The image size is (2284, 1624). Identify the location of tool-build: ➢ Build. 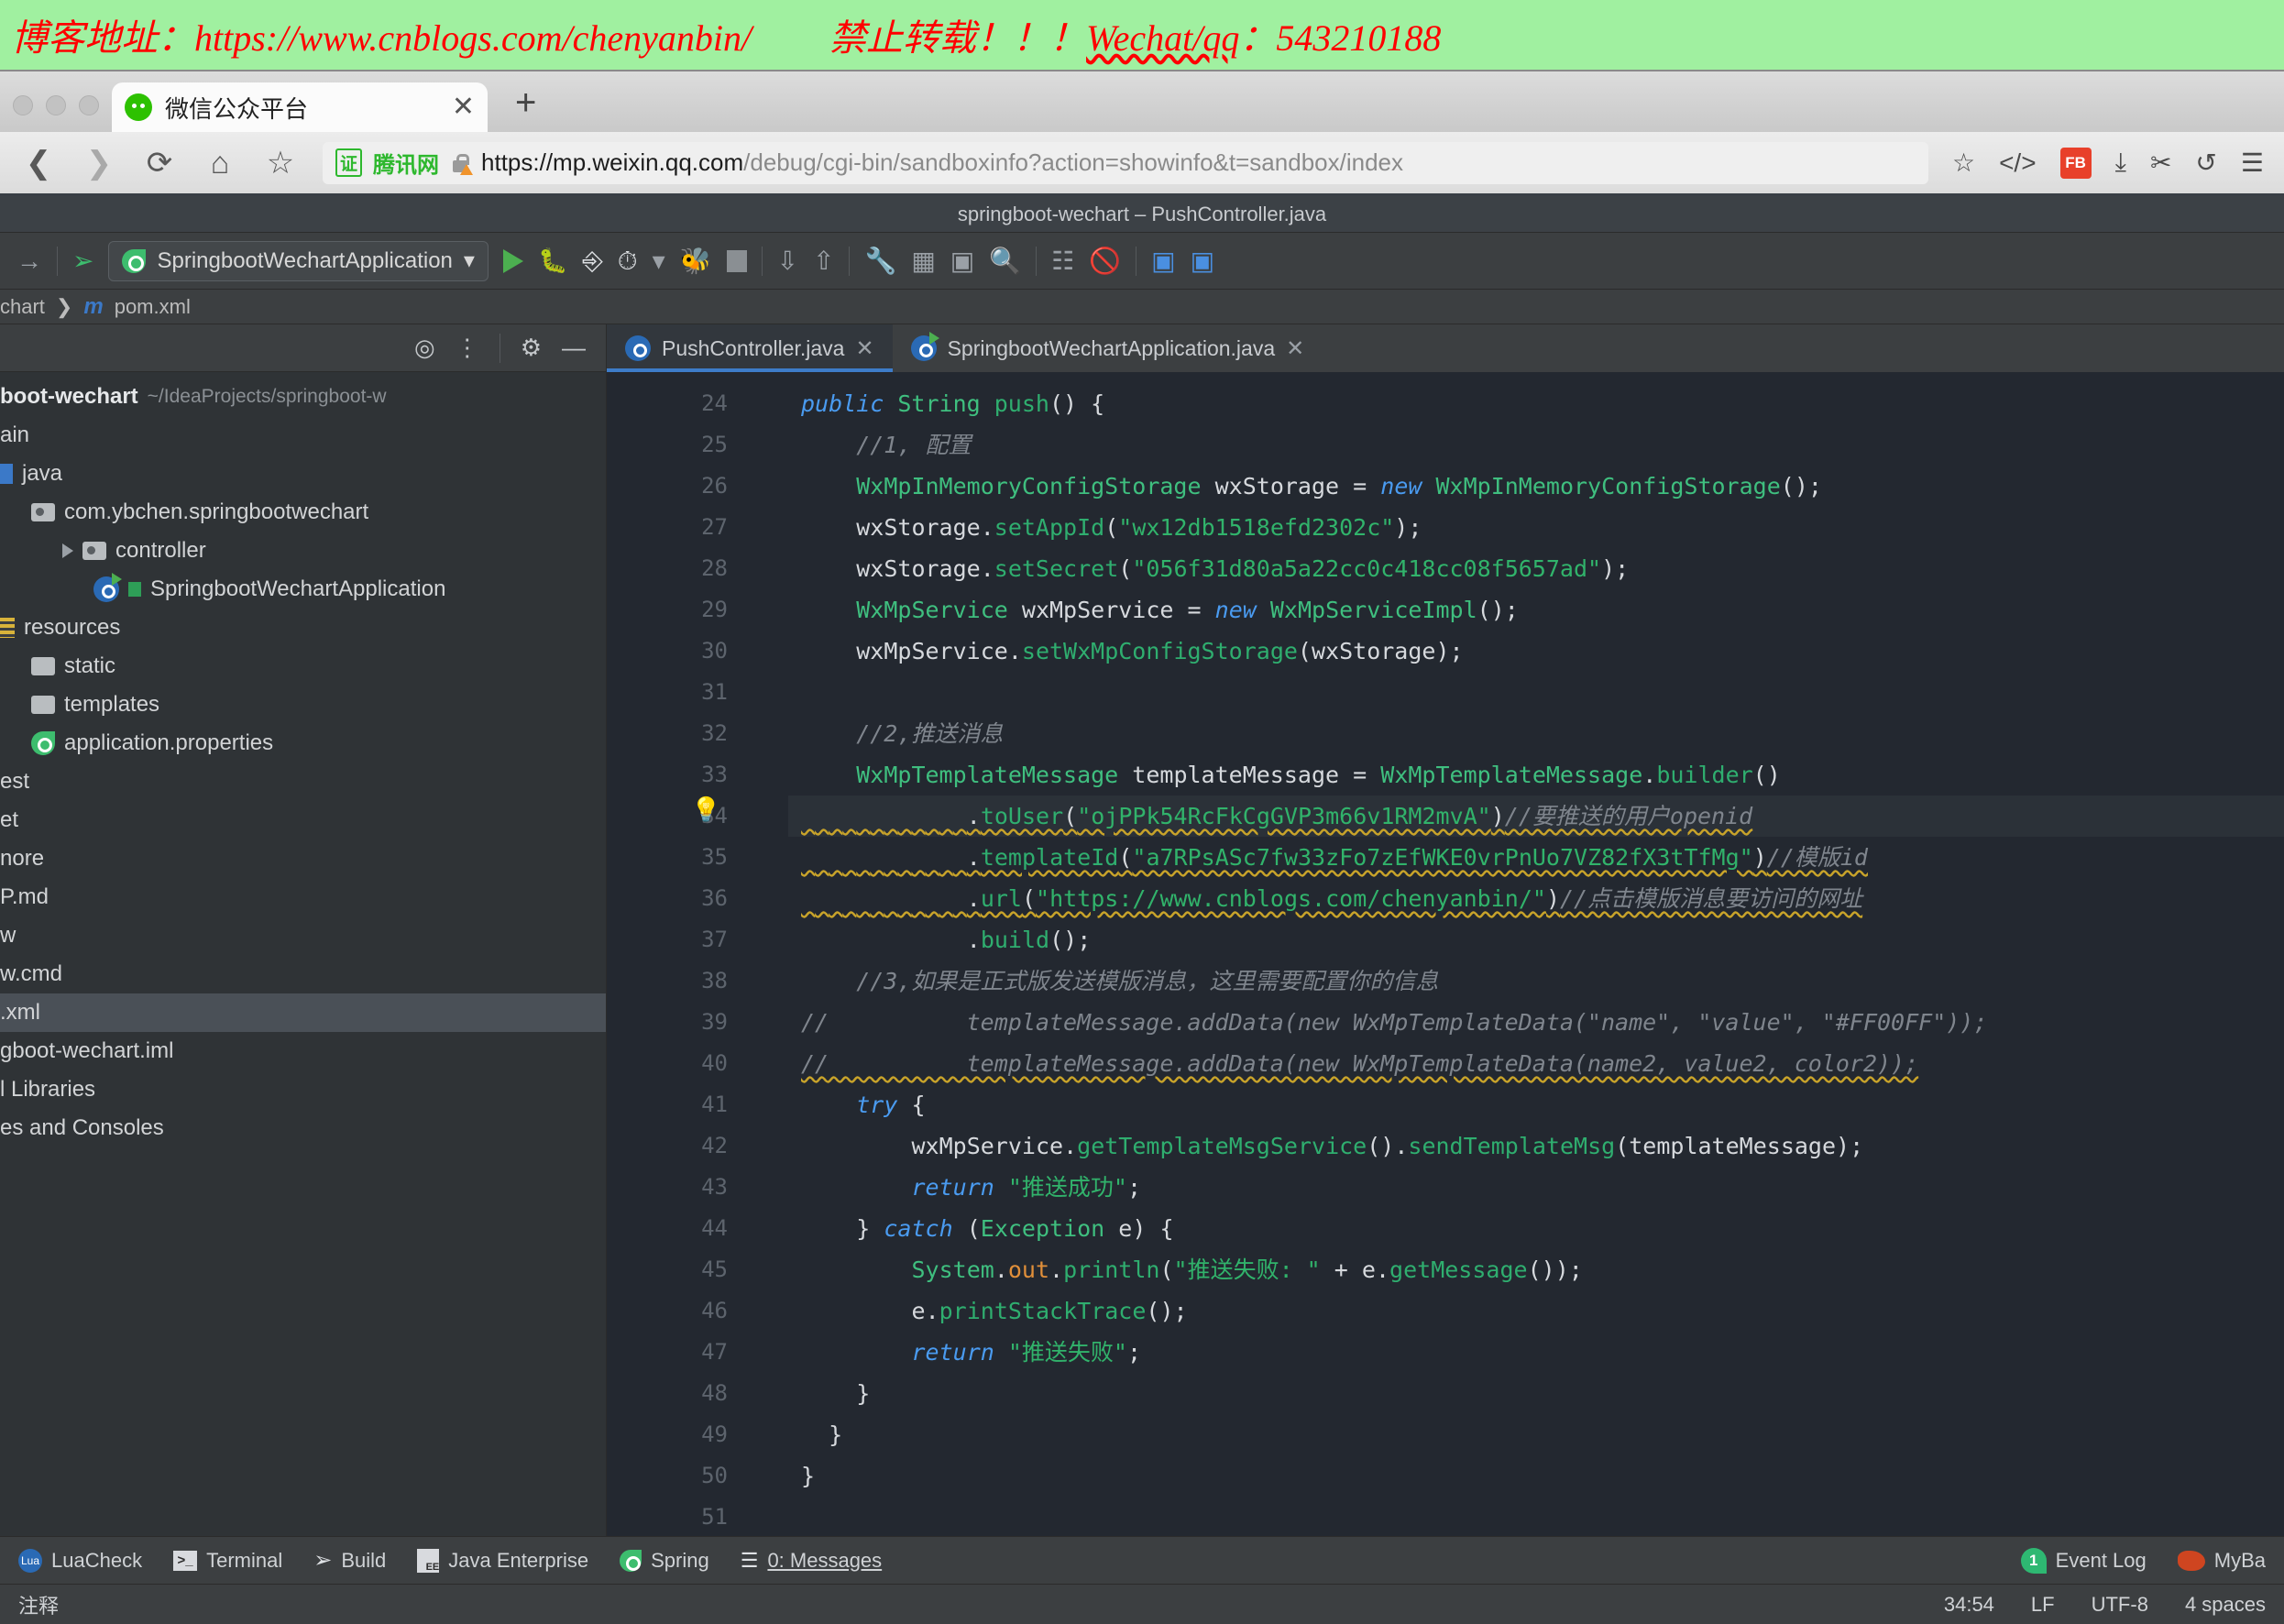
(349, 1560).